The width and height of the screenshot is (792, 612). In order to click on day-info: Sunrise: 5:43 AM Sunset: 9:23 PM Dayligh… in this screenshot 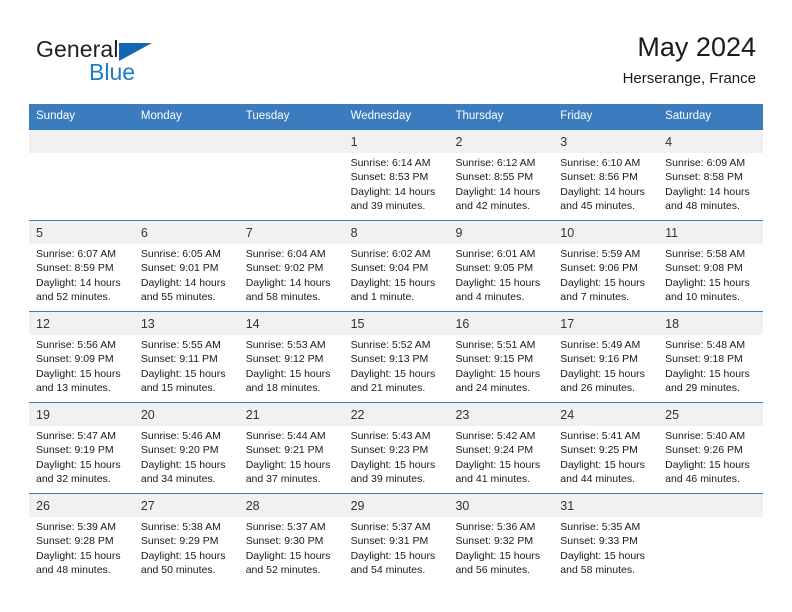, I will do `click(396, 456)`.